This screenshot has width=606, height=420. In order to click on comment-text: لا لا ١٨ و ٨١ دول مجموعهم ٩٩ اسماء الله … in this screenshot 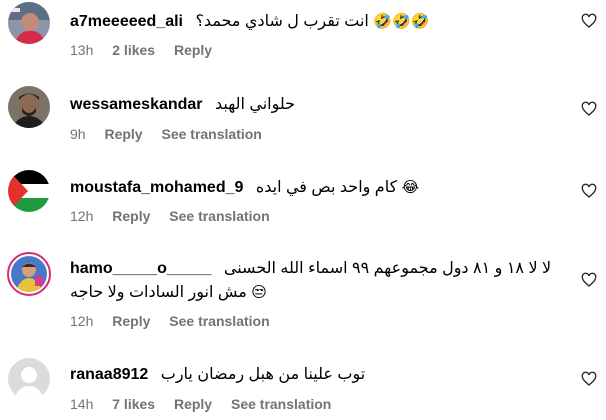, I will do `click(387, 268)`.